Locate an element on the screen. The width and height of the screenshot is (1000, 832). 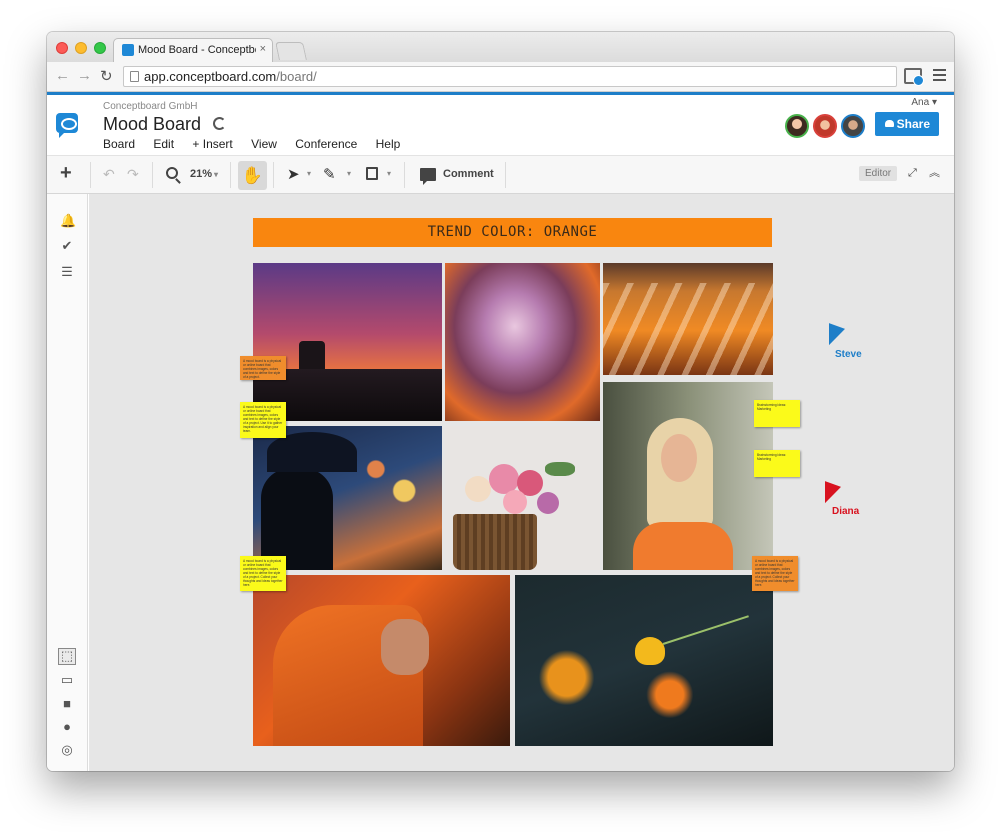
hand-tool-icon: ✋ is located at coordinates (252, 175).